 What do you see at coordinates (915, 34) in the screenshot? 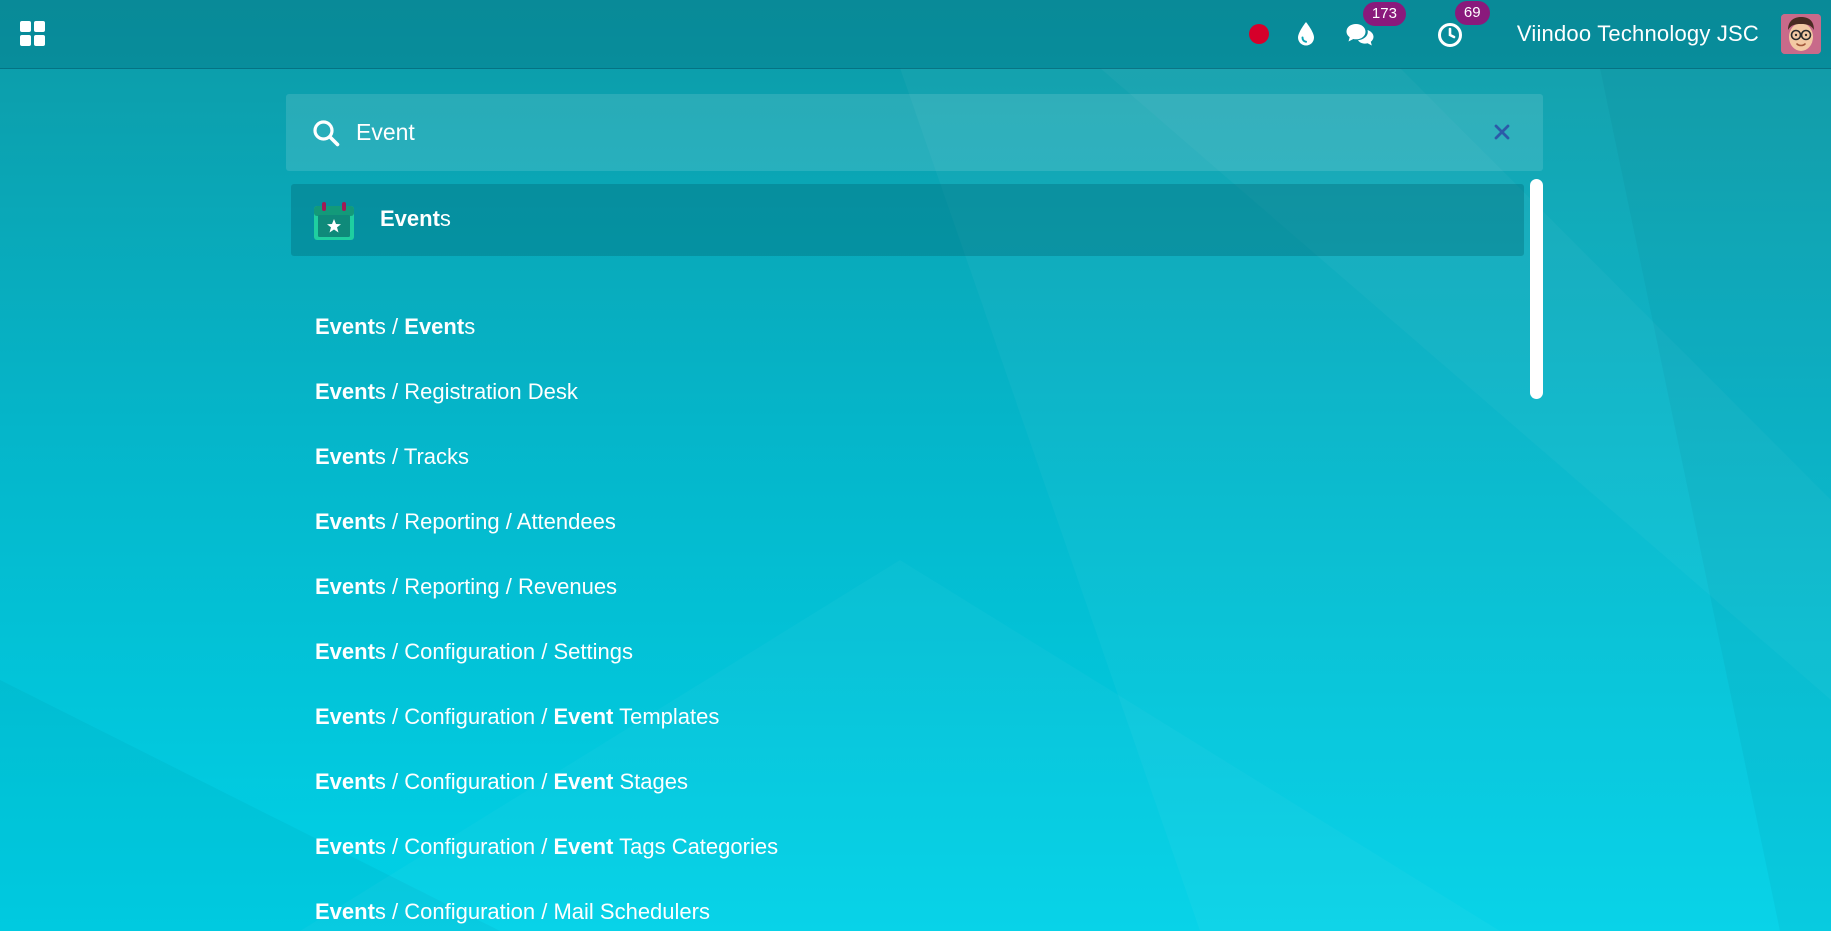
I see `top-navbar: 173 69 Viindoo Technology JSC` at bounding box center [915, 34].